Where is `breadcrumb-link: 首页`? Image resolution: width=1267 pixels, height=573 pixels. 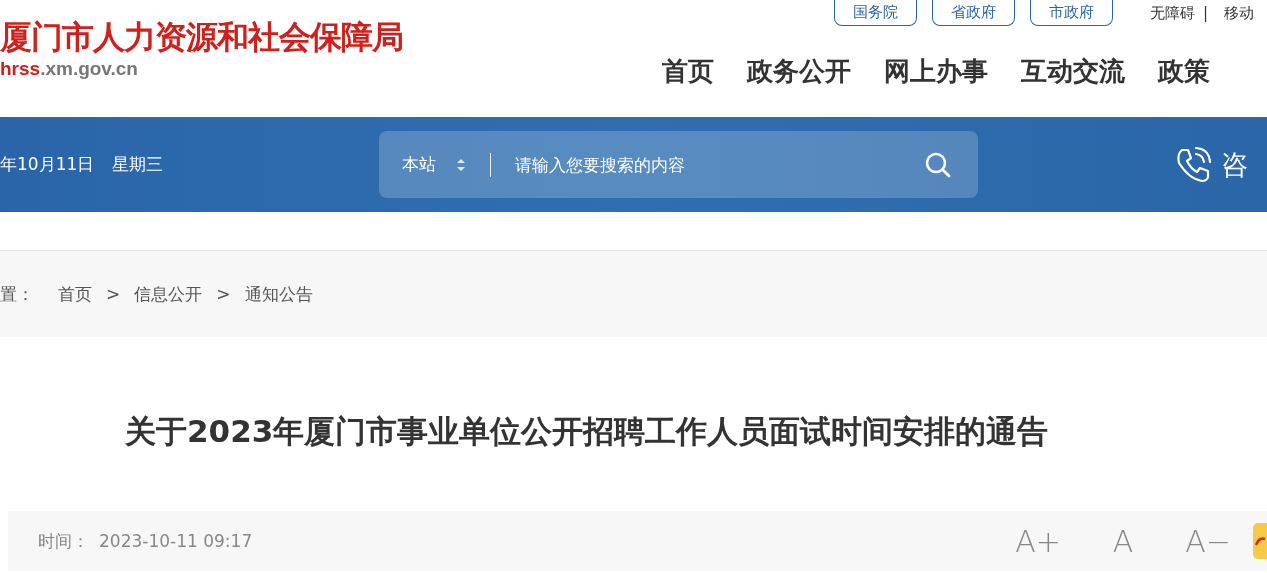 breadcrumb-link: 首页 is located at coordinates (75, 294).